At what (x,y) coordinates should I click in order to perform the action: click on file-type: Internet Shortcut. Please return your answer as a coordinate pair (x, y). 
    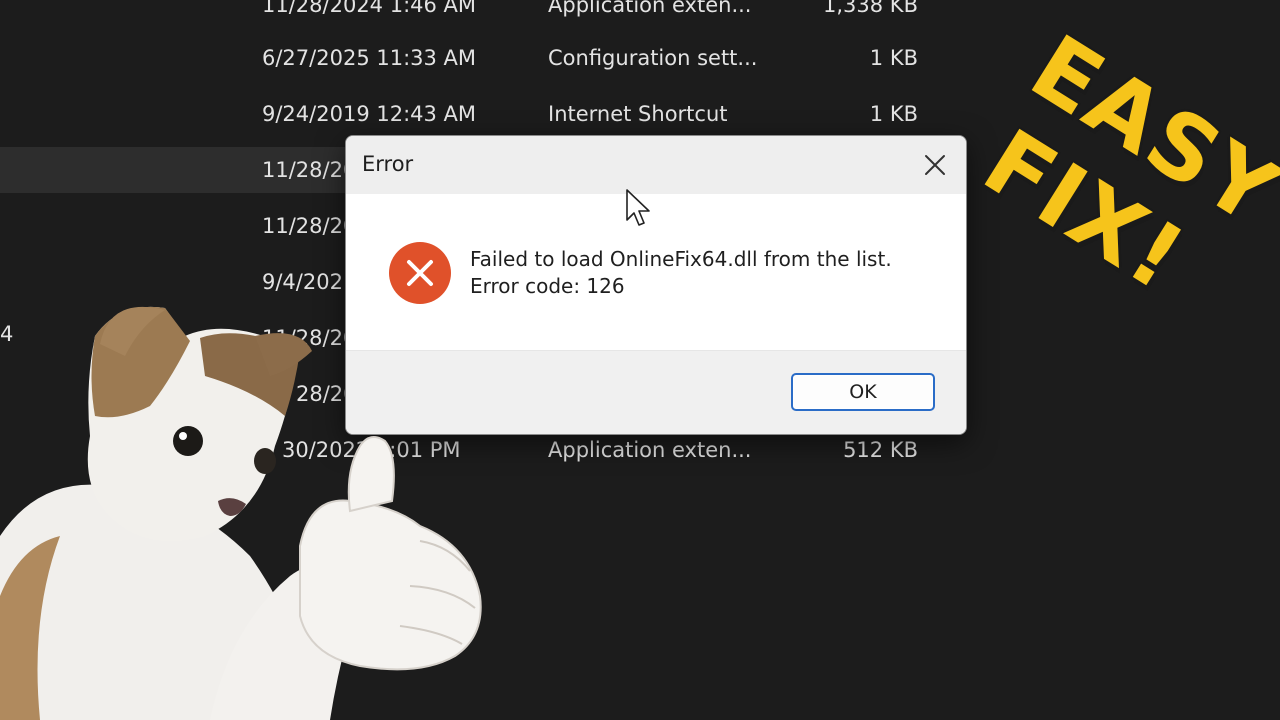
    Looking at the image, I should click on (638, 114).